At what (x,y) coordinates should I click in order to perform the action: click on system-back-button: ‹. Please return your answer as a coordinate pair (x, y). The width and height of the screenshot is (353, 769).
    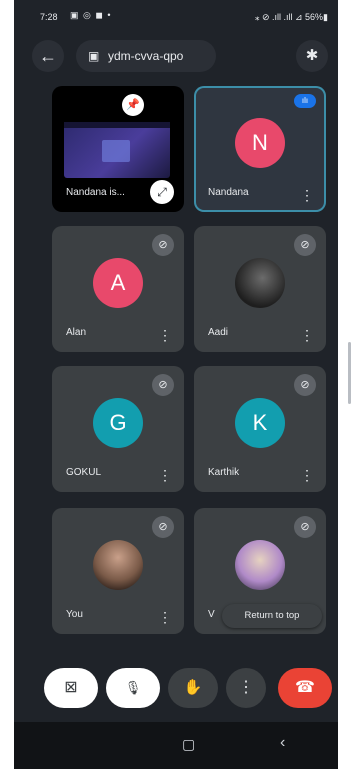
    Looking at the image, I should click on (282, 743).